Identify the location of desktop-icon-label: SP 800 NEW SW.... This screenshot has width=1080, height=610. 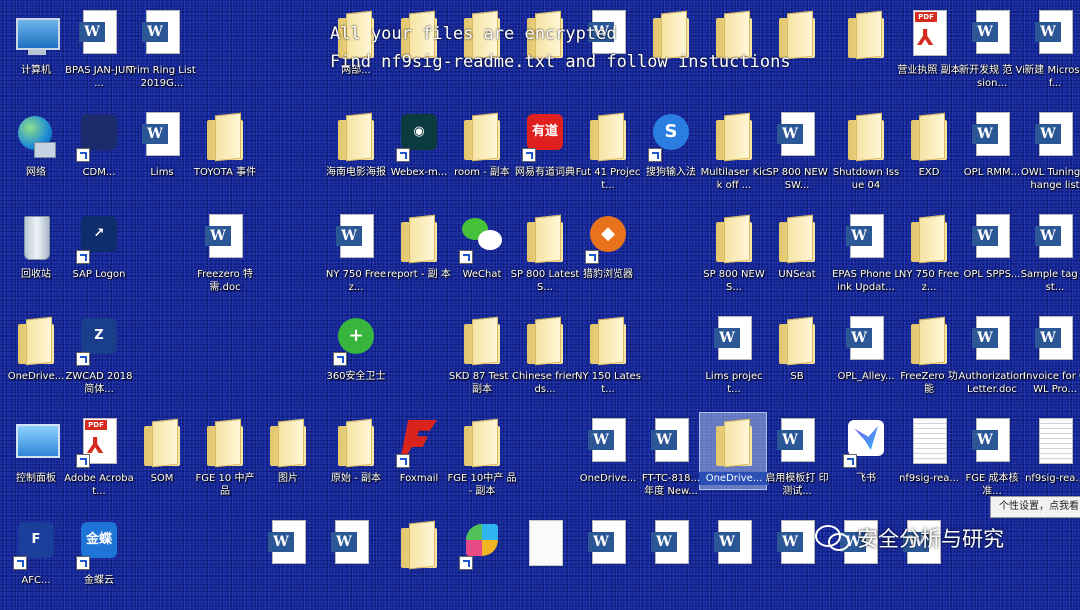
(797, 179).